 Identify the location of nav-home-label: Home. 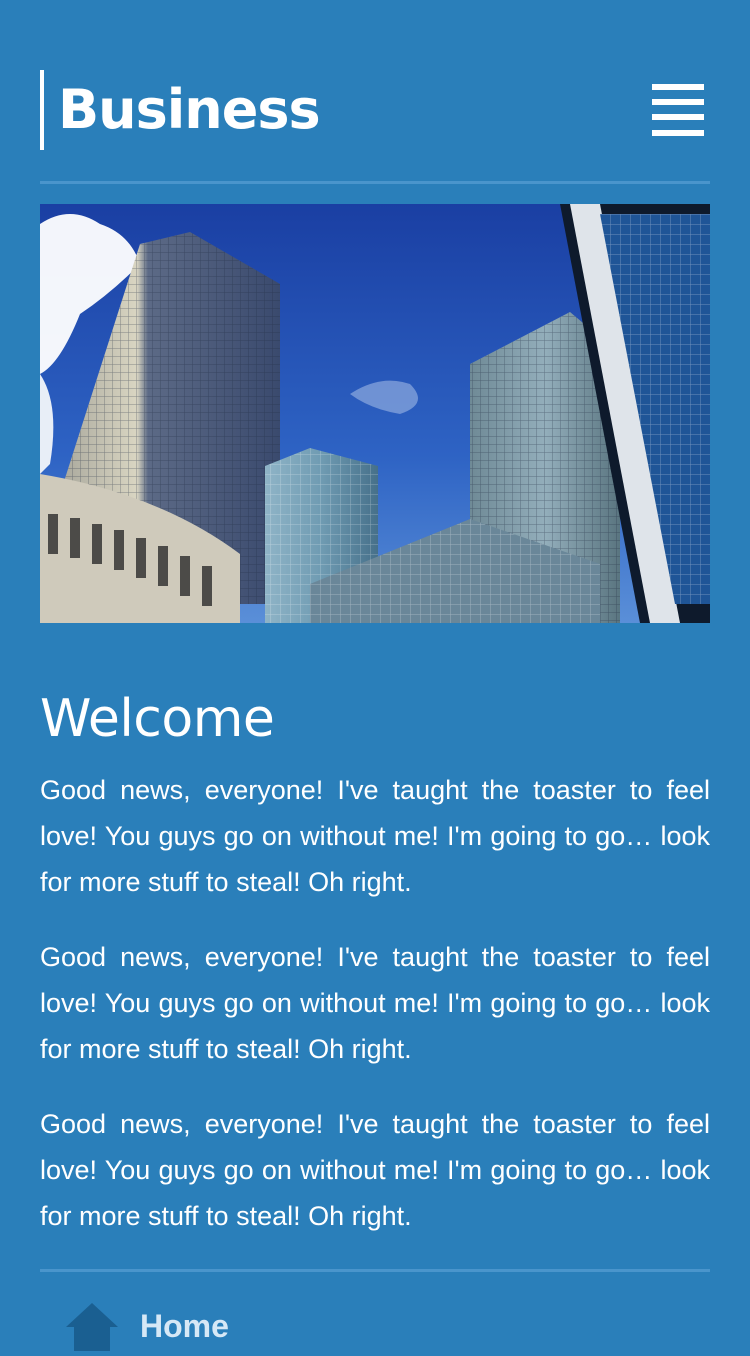
(184, 1325).